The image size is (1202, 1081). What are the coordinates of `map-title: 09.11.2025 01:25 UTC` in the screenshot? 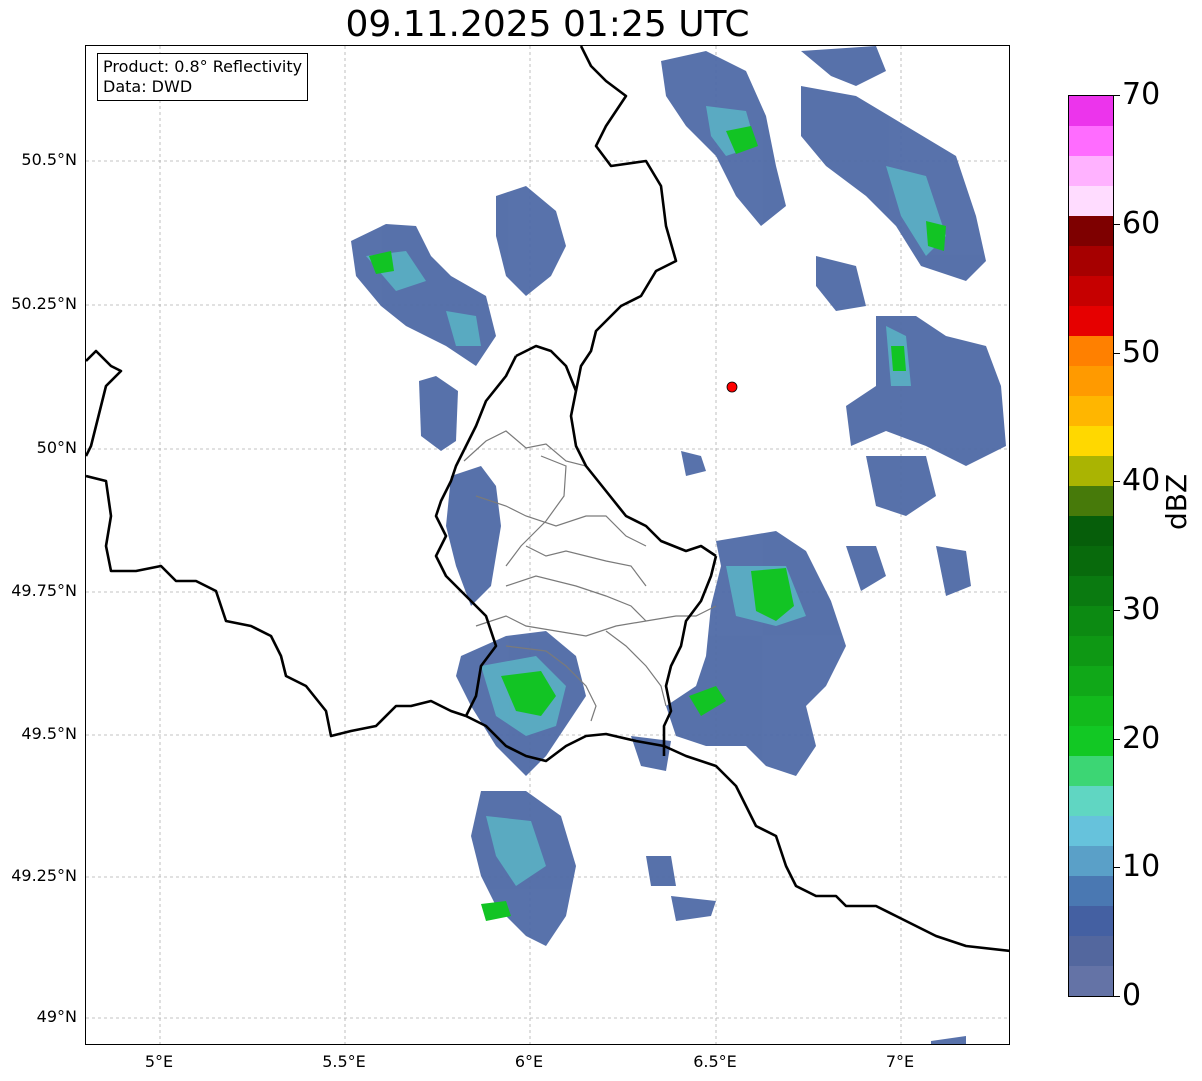 It's located at (547, 24).